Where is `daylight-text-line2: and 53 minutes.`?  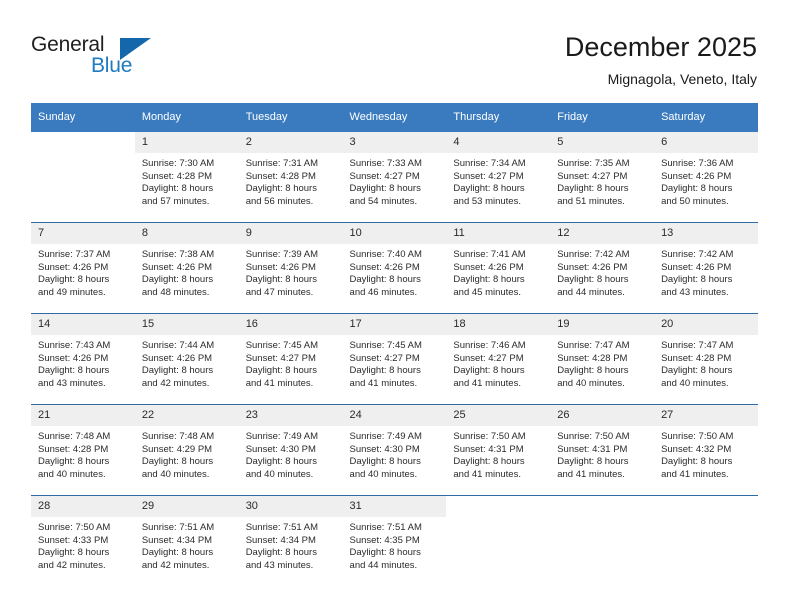 daylight-text-line2: and 53 minutes. is located at coordinates (487, 201).